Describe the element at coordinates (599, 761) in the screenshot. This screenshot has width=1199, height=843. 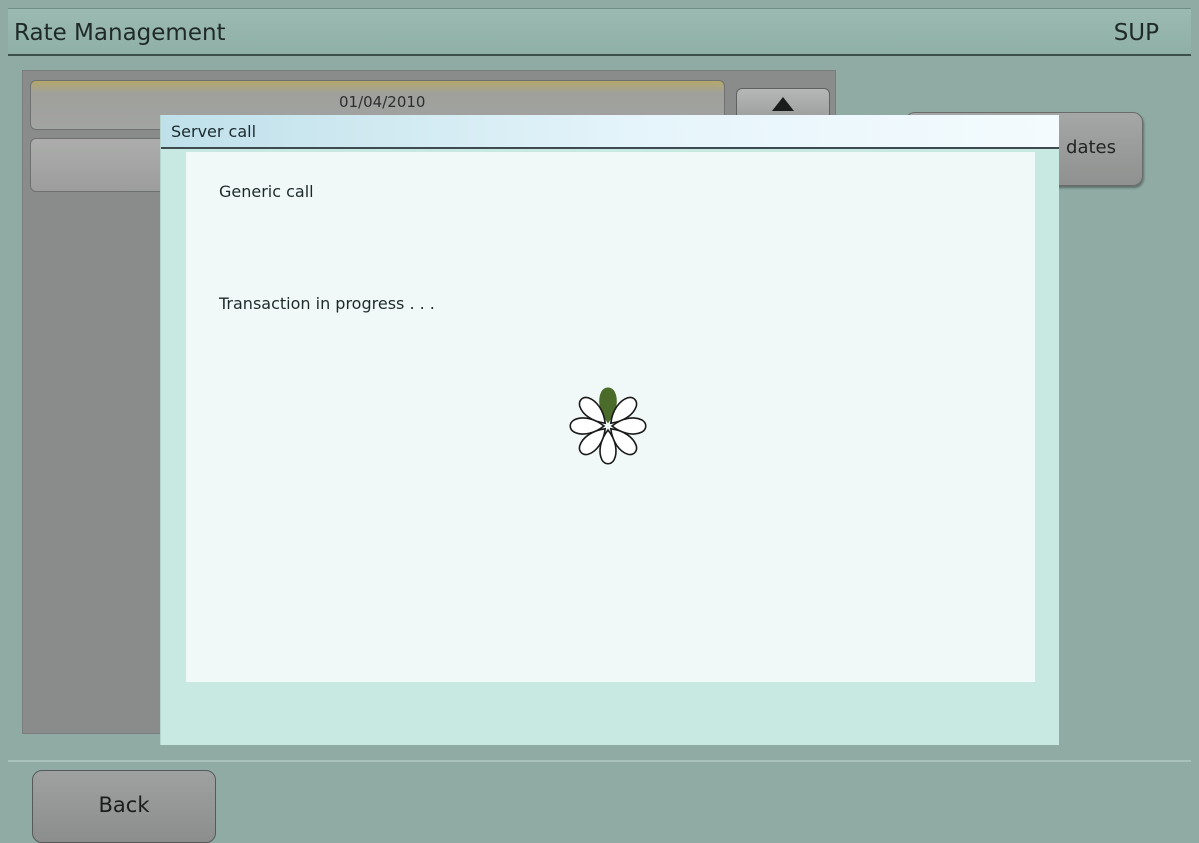
I see `bottom-divider` at that location.